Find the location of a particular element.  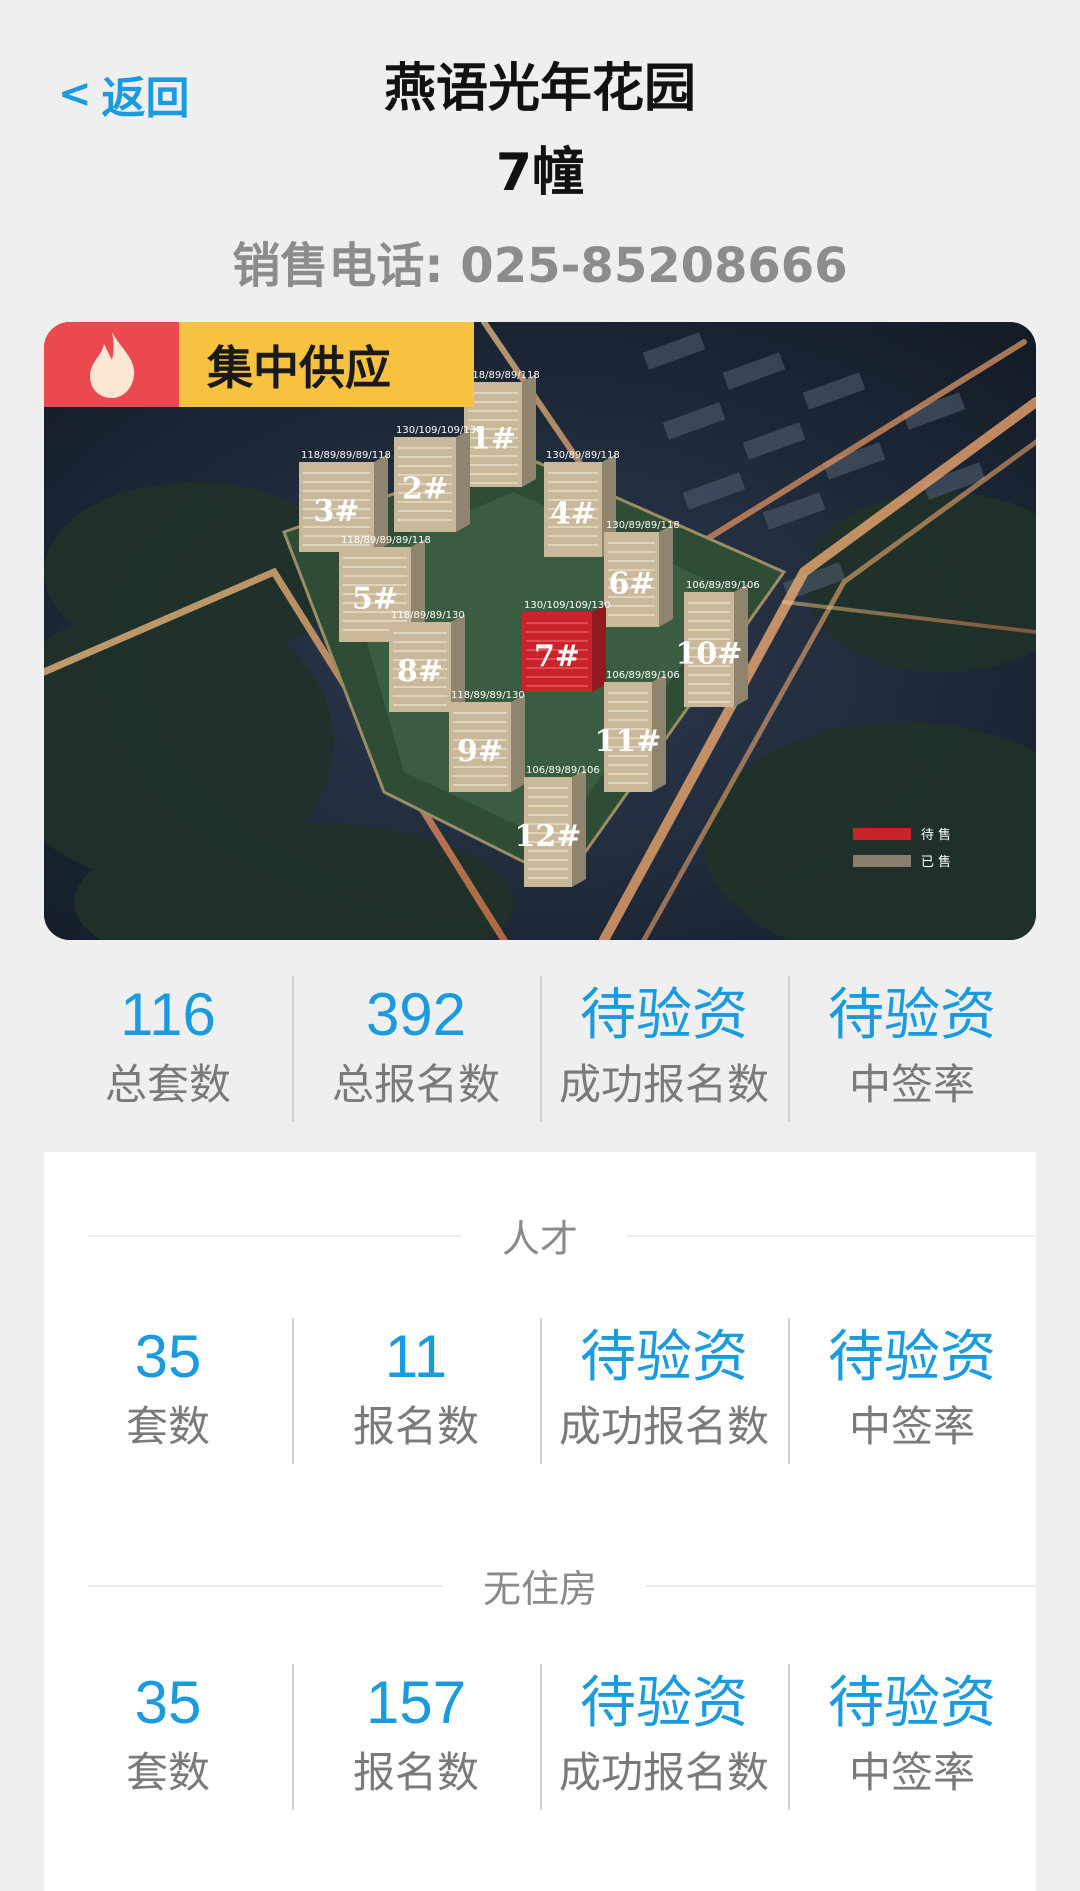

building-number: 12# is located at coordinates (548, 836).